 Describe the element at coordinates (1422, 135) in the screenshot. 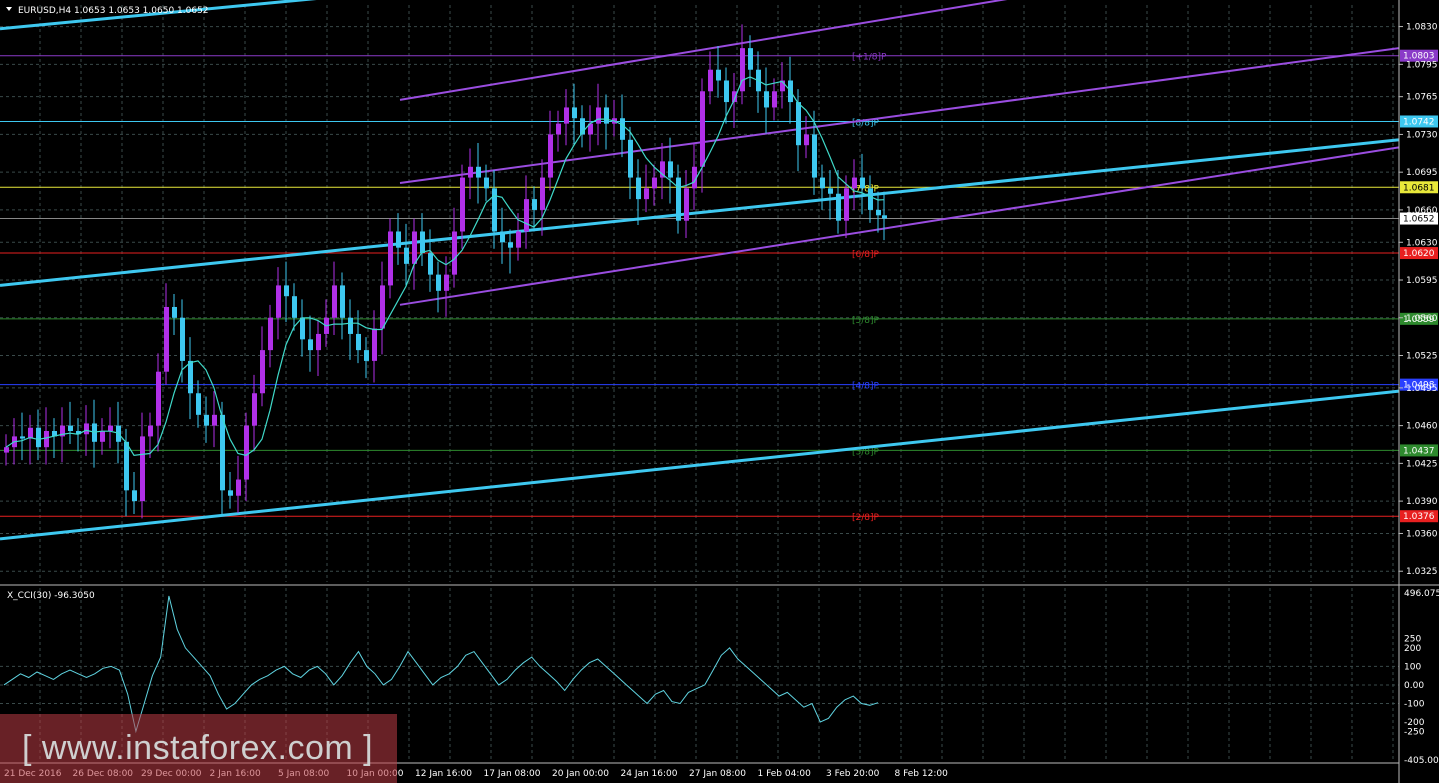

I see `price-tick-label: 1.0730` at that location.